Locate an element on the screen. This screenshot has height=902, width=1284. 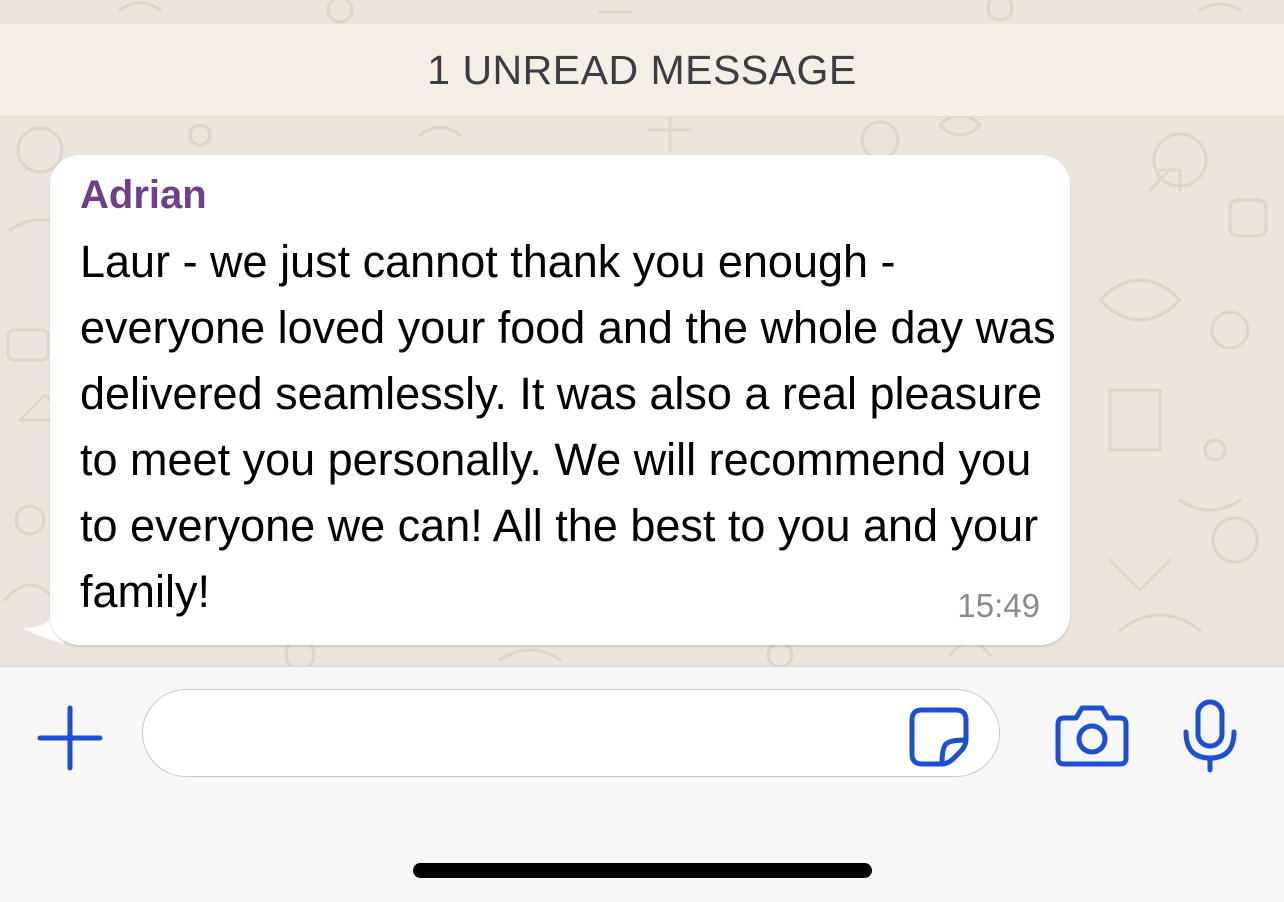
message-timestamp: 15:49 is located at coordinates (998, 605).